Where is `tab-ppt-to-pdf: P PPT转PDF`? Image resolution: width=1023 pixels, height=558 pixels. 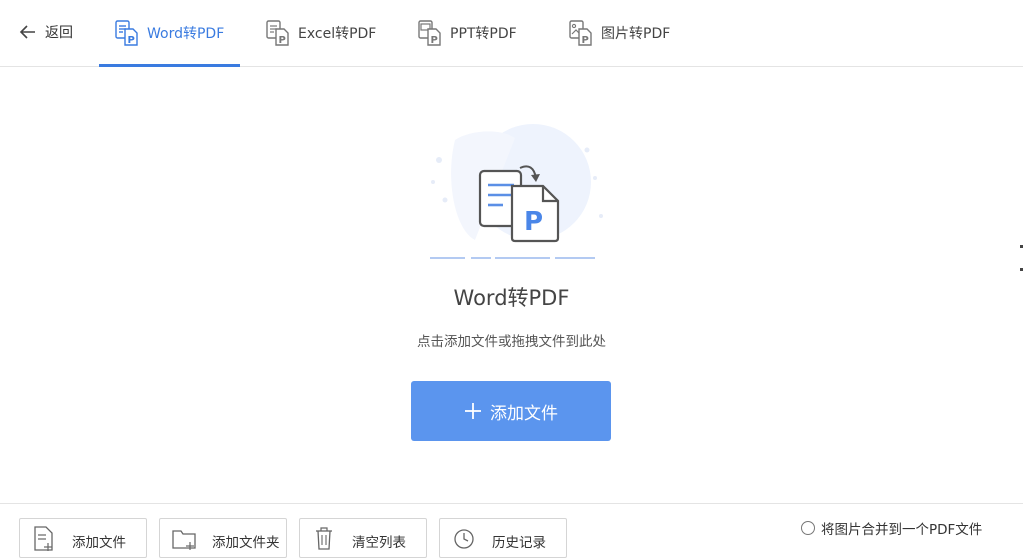
tab-ppt-to-pdf: P PPT转PDF is located at coordinates (467, 33).